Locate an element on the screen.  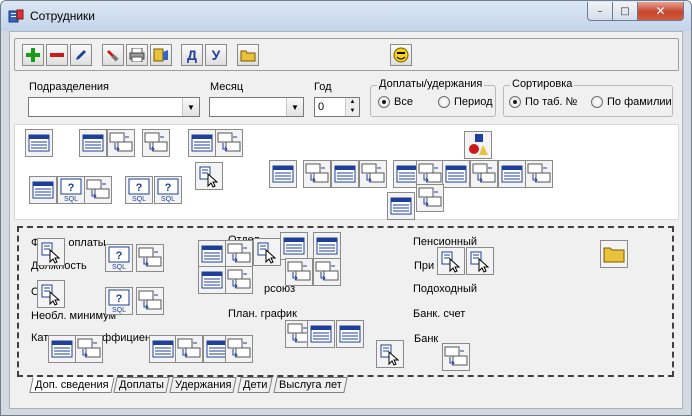
spinner-arrows-icon: ▲ ▼ is located at coordinates (352, 107).